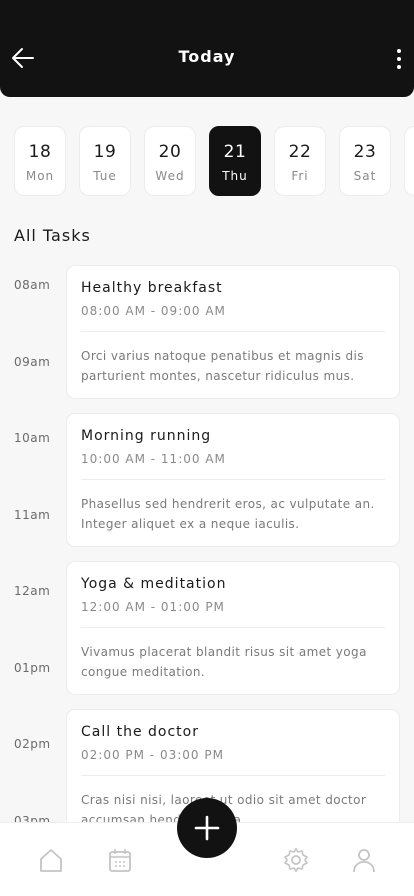 The width and height of the screenshot is (414, 896). What do you see at coordinates (409, 161) in the screenshot?
I see `day-chip-partial` at bounding box center [409, 161].